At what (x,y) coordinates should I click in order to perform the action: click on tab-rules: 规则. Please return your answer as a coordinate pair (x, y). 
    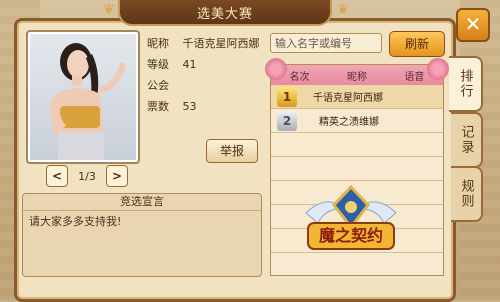
    Looking at the image, I should click on (467, 194).